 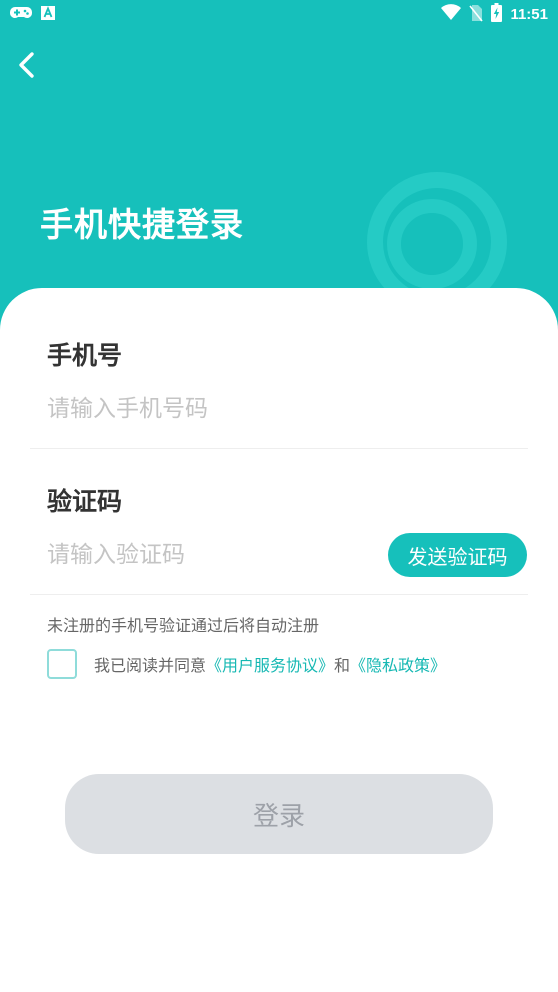 What do you see at coordinates (279, 15) in the screenshot?
I see `status-bar: 11:51` at bounding box center [279, 15].